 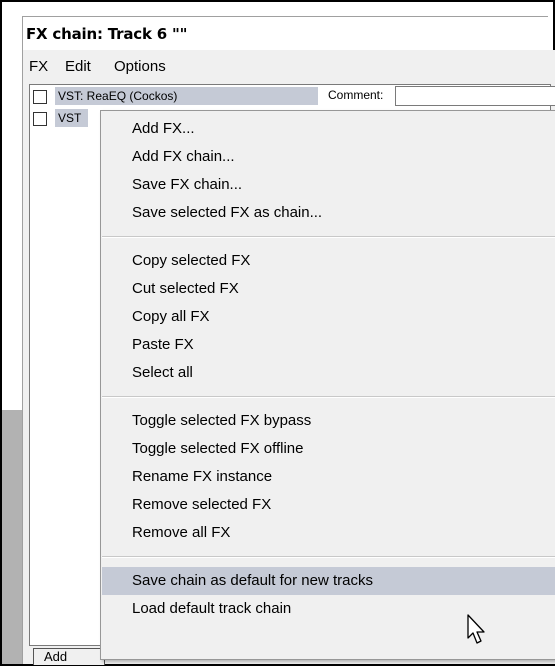 What do you see at coordinates (181, 532) in the screenshot?
I see `menu-item-label: Remove all FX` at bounding box center [181, 532].